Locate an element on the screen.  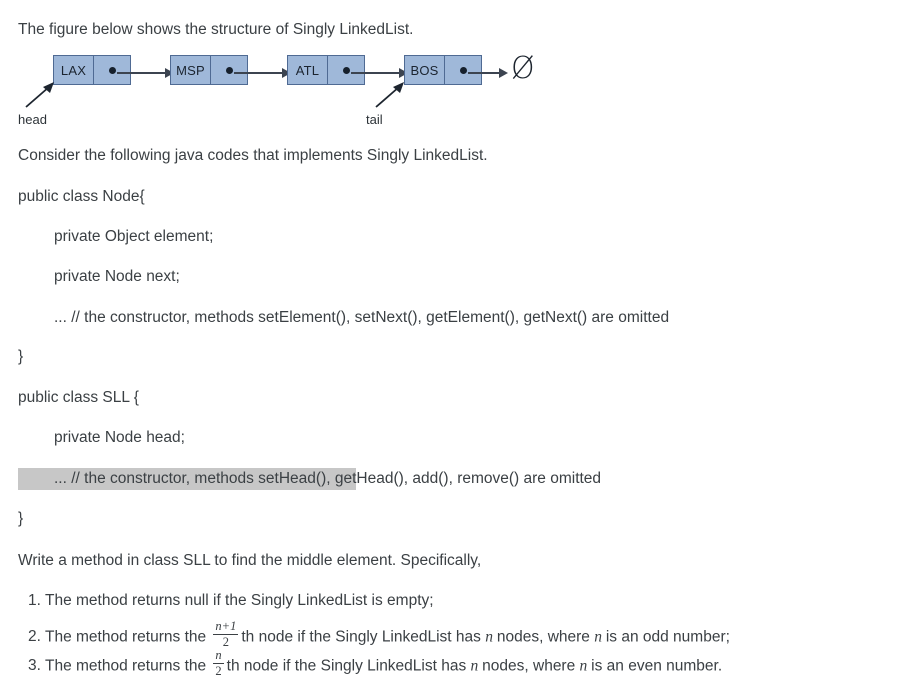
node-value: ATL is located at coordinates (308, 70).